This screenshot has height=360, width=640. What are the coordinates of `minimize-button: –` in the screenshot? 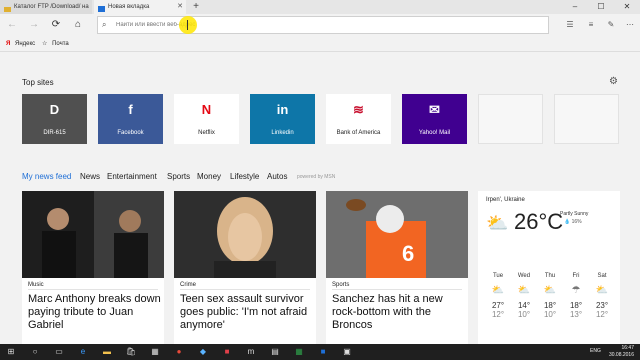 It's located at (575, 7).